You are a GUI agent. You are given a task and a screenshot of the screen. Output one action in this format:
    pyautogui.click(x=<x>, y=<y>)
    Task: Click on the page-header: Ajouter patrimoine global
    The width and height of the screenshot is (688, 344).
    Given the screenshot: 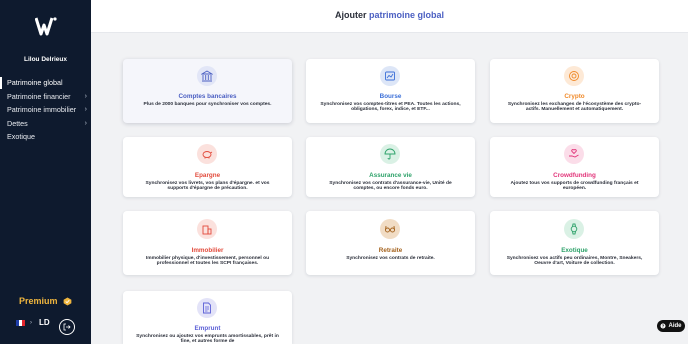 What is the action you would take?
    pyautogui.click(x=389, y=16)
    